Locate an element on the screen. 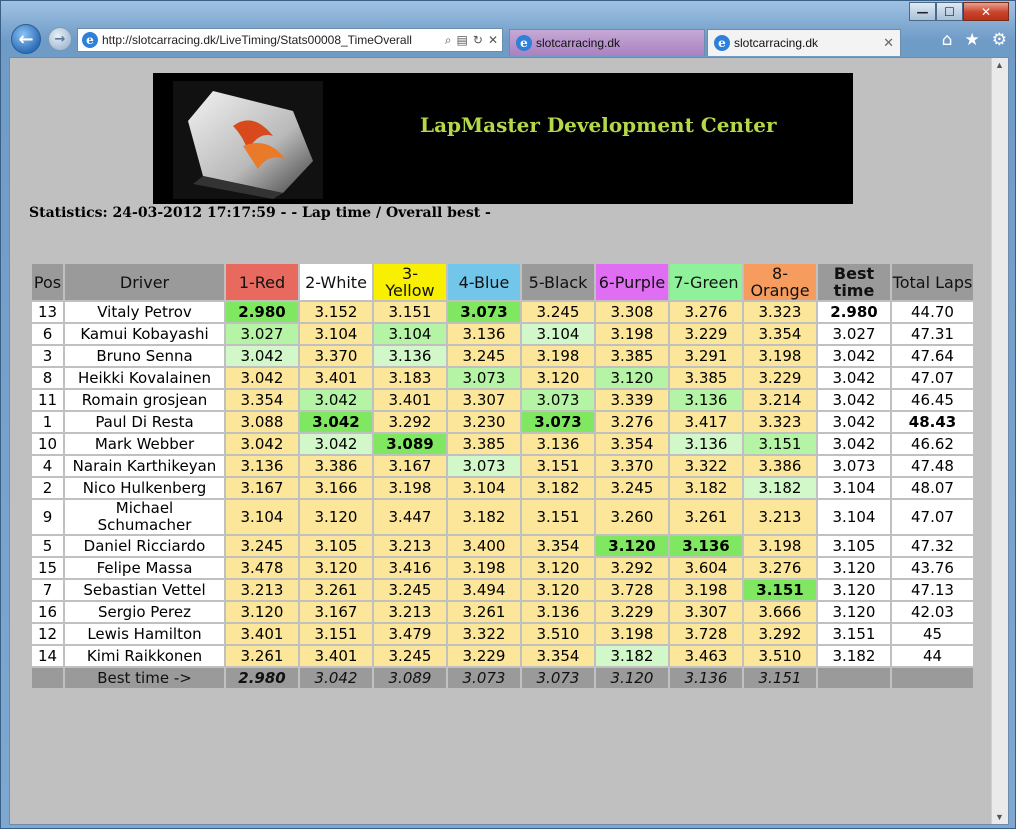  footer-best-lane-cell: 2.980 is located at coordinates (262, 678).